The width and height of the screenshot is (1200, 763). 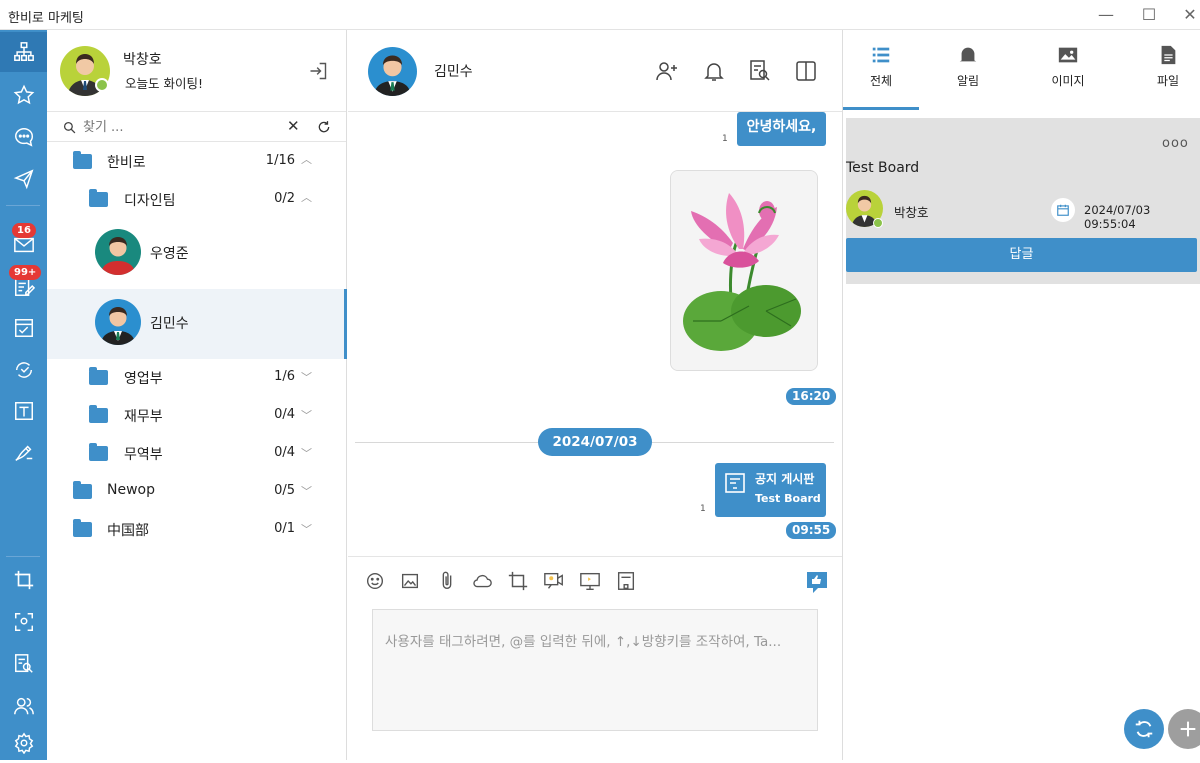 What do you see at coordinates (169, 324) in the screenshot?
I see `contact-name: 김민수` at bounding box center [169, 324].